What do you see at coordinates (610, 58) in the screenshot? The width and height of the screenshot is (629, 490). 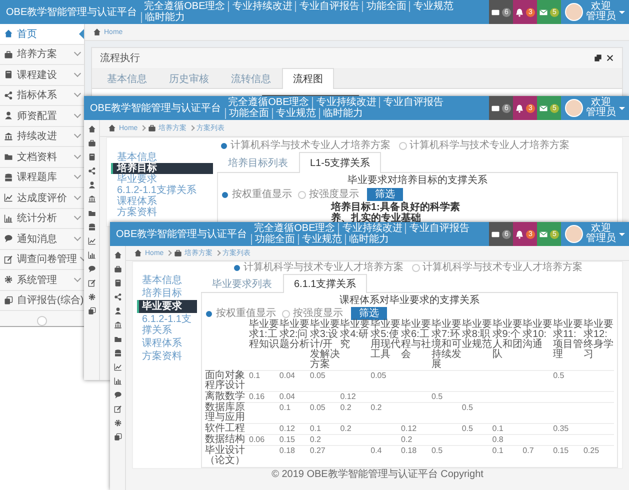 I see `close-icon` at bounding box center [610, 58].